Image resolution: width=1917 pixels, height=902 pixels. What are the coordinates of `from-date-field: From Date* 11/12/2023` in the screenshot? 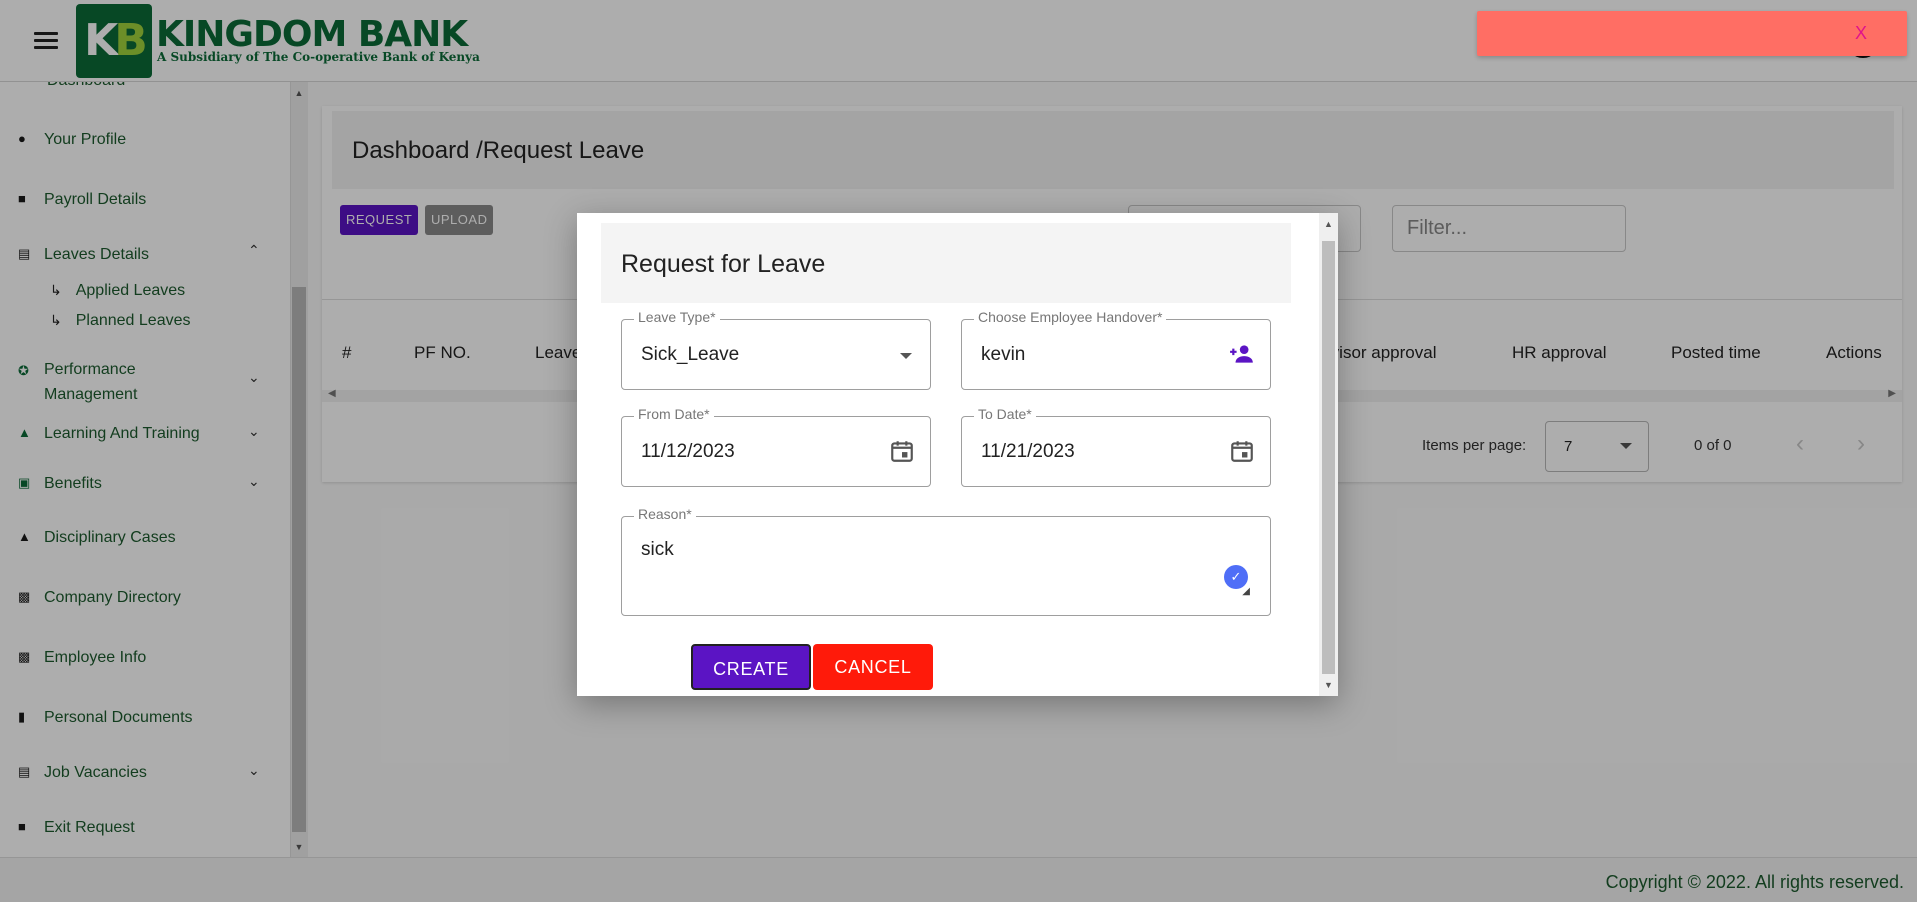 It's located at (776, 446).